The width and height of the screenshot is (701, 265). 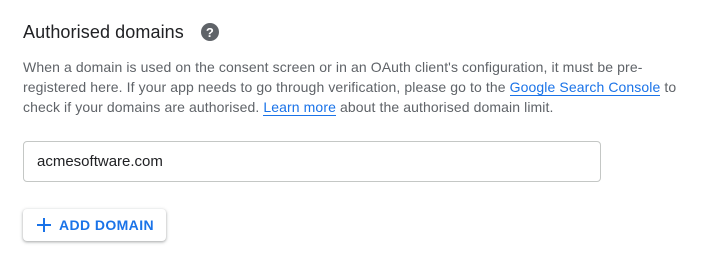 What do you see at coordinates (318, 161) in the screenshot?
I see `domain-input` at bounding box center [318, 161].